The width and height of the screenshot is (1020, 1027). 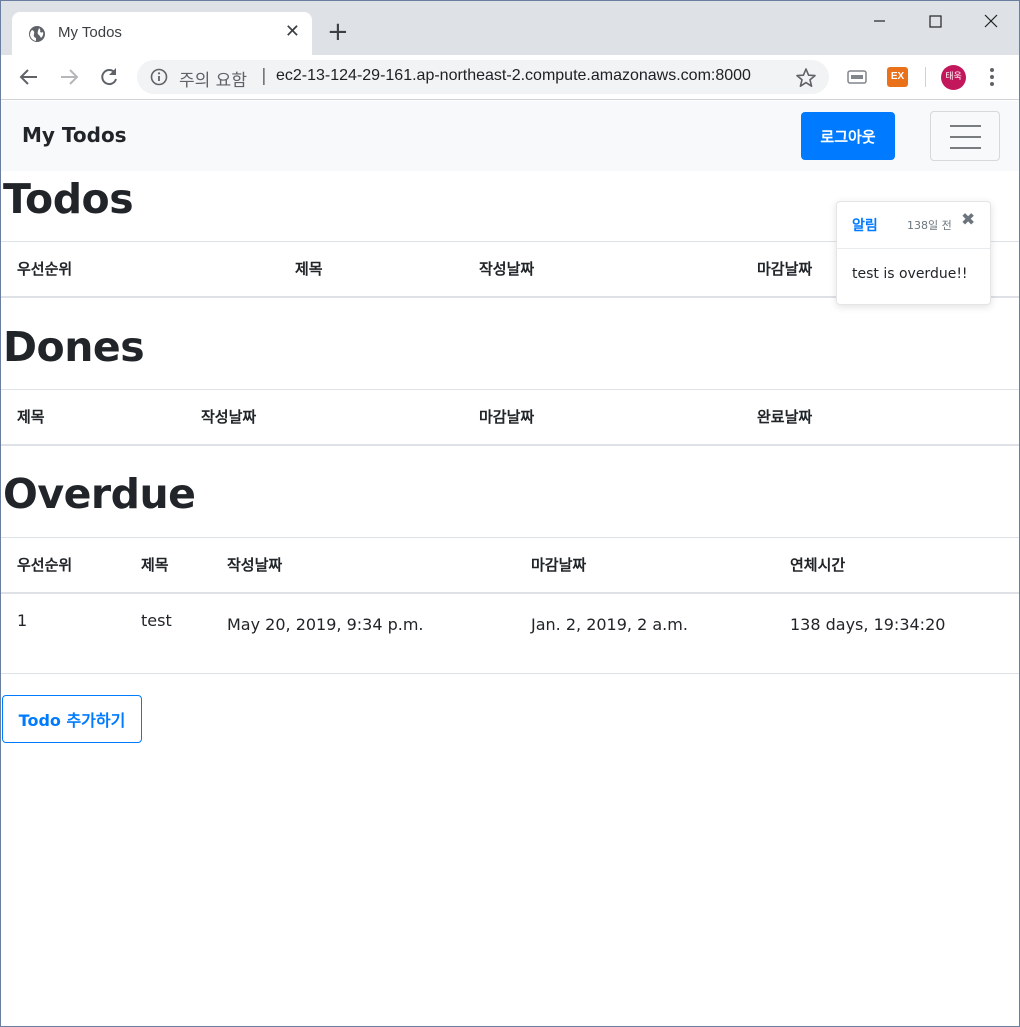 What do you see at coordinates (22, 620) in the screenshot?
I see `cell-priority: 1` at bounding box center [22, 620].